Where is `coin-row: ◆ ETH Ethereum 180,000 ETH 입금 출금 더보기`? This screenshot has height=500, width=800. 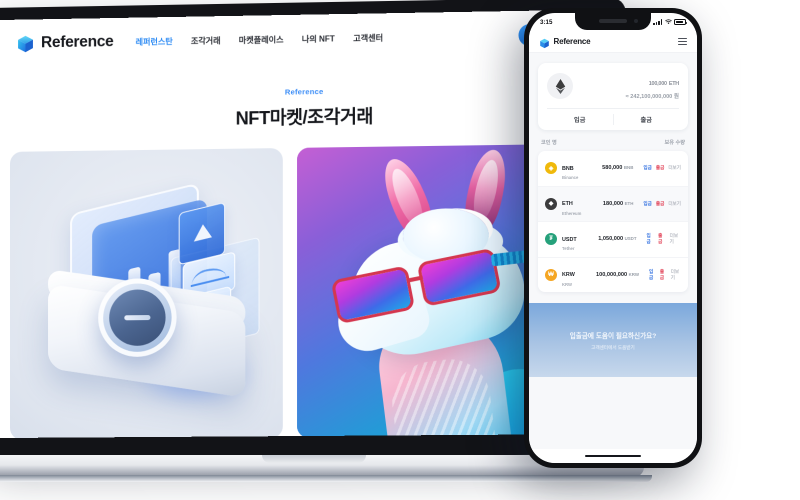 coin-row: ◆ ETH Ethereum 180,000 ETH 입금 출금 더보기 is located at coordinates (613, 204).